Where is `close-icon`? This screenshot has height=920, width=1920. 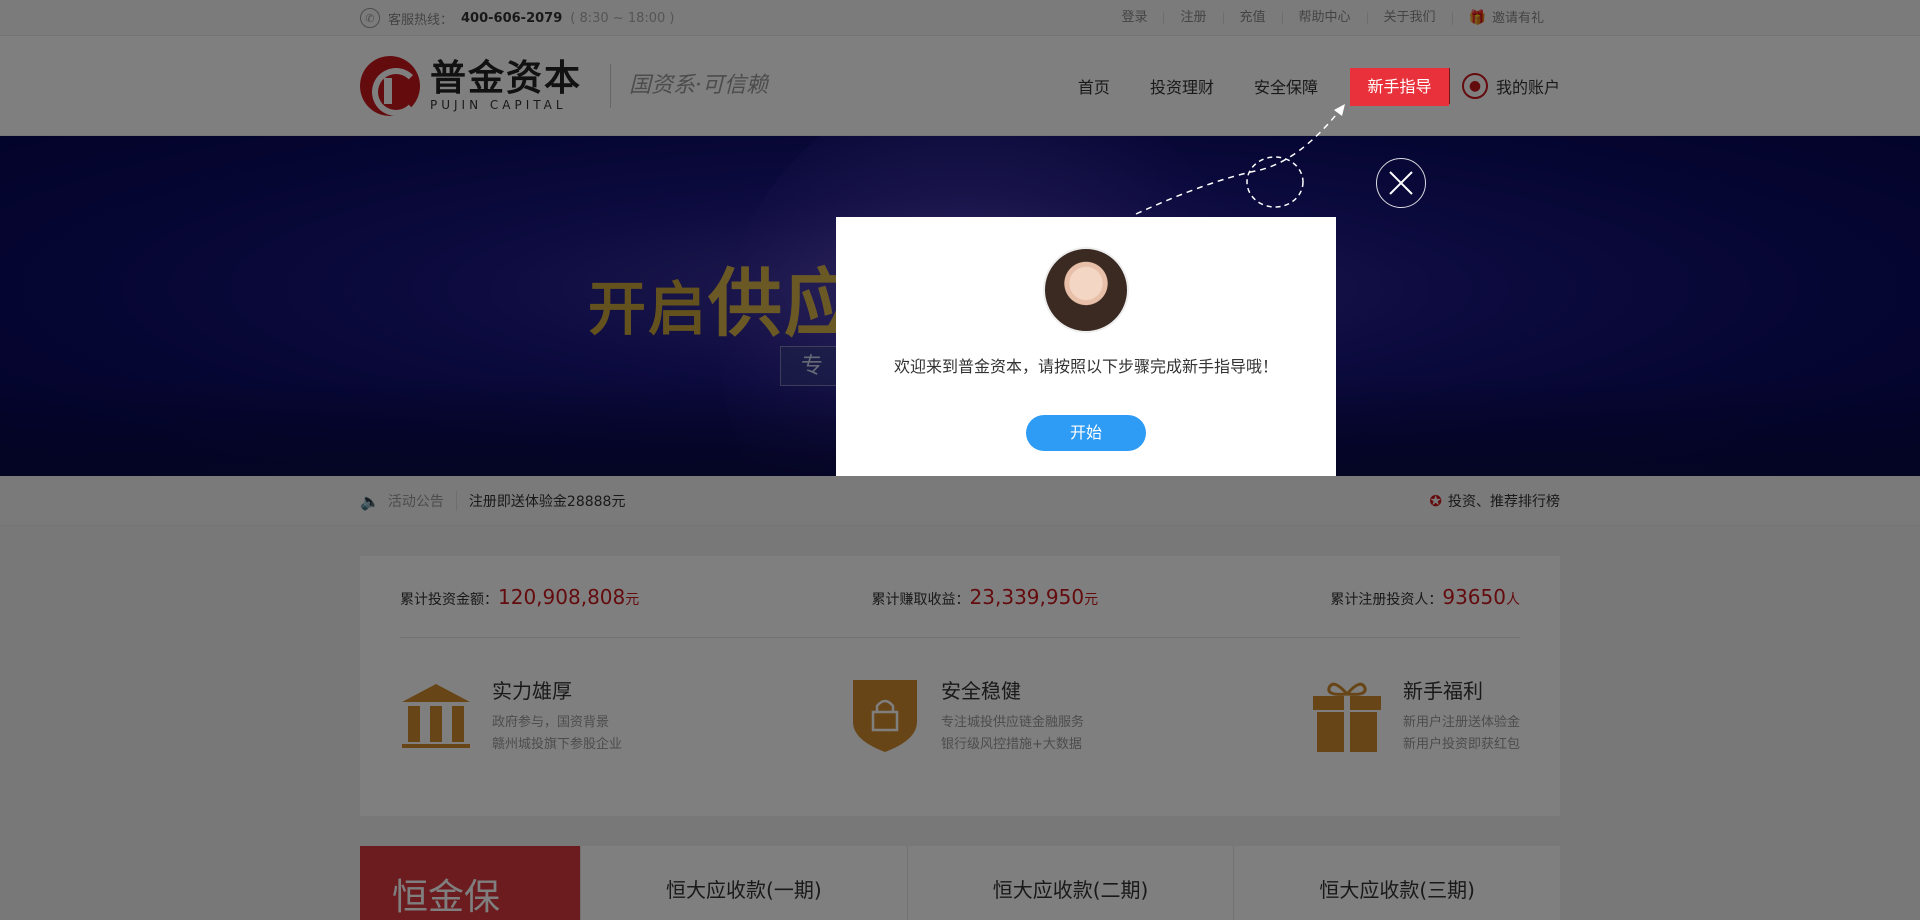
close-icon is located at coordinates (1401, 183).